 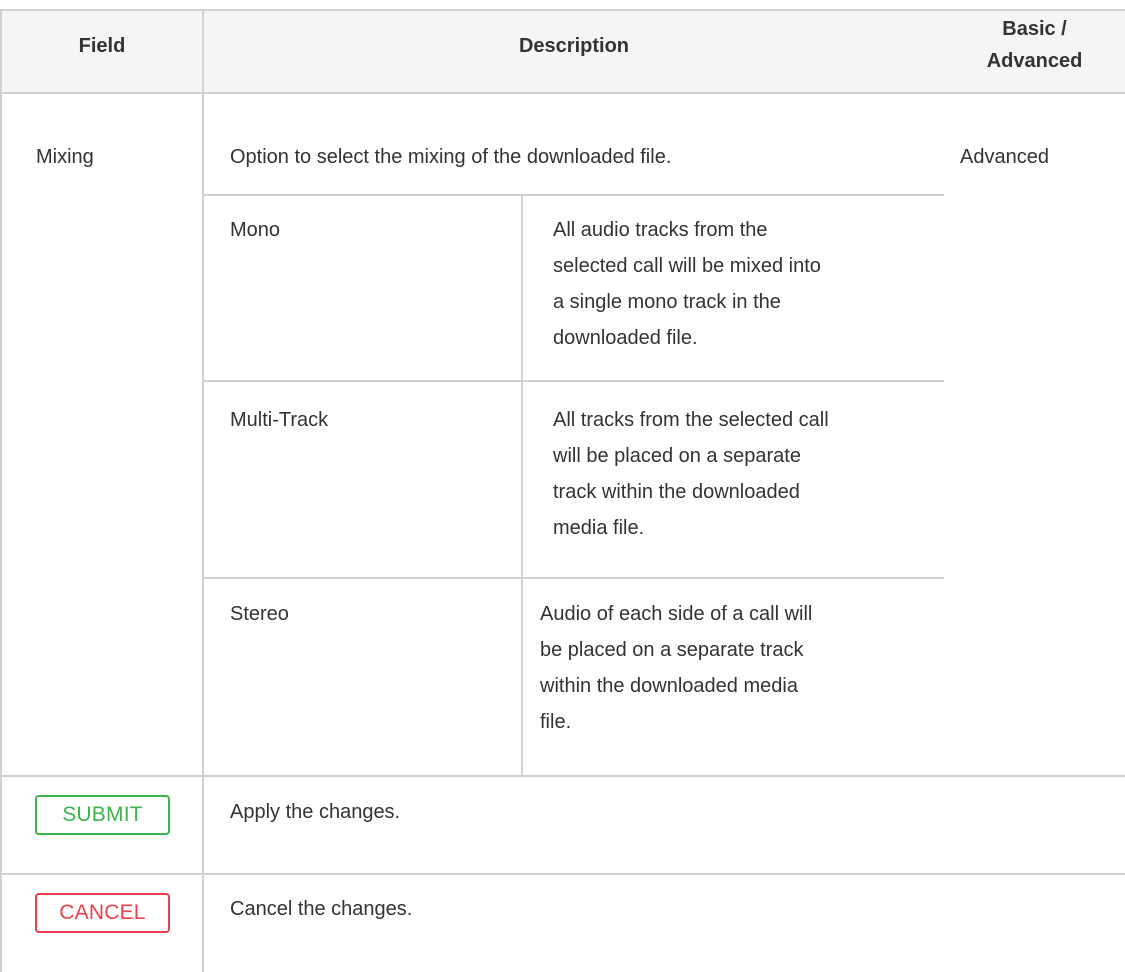 What do you see at coordinates (574, 381) in the screenshot?
I see `mono-line` at bounding box center [574, 381].